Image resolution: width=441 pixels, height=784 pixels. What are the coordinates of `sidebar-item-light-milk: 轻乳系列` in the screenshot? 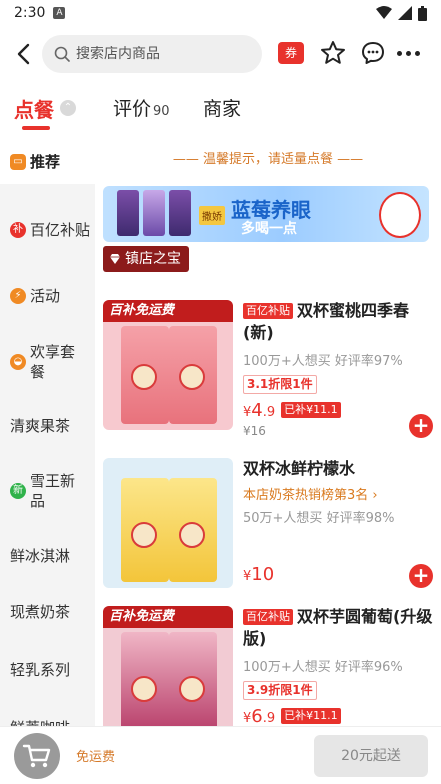 It's located at (47, 670).